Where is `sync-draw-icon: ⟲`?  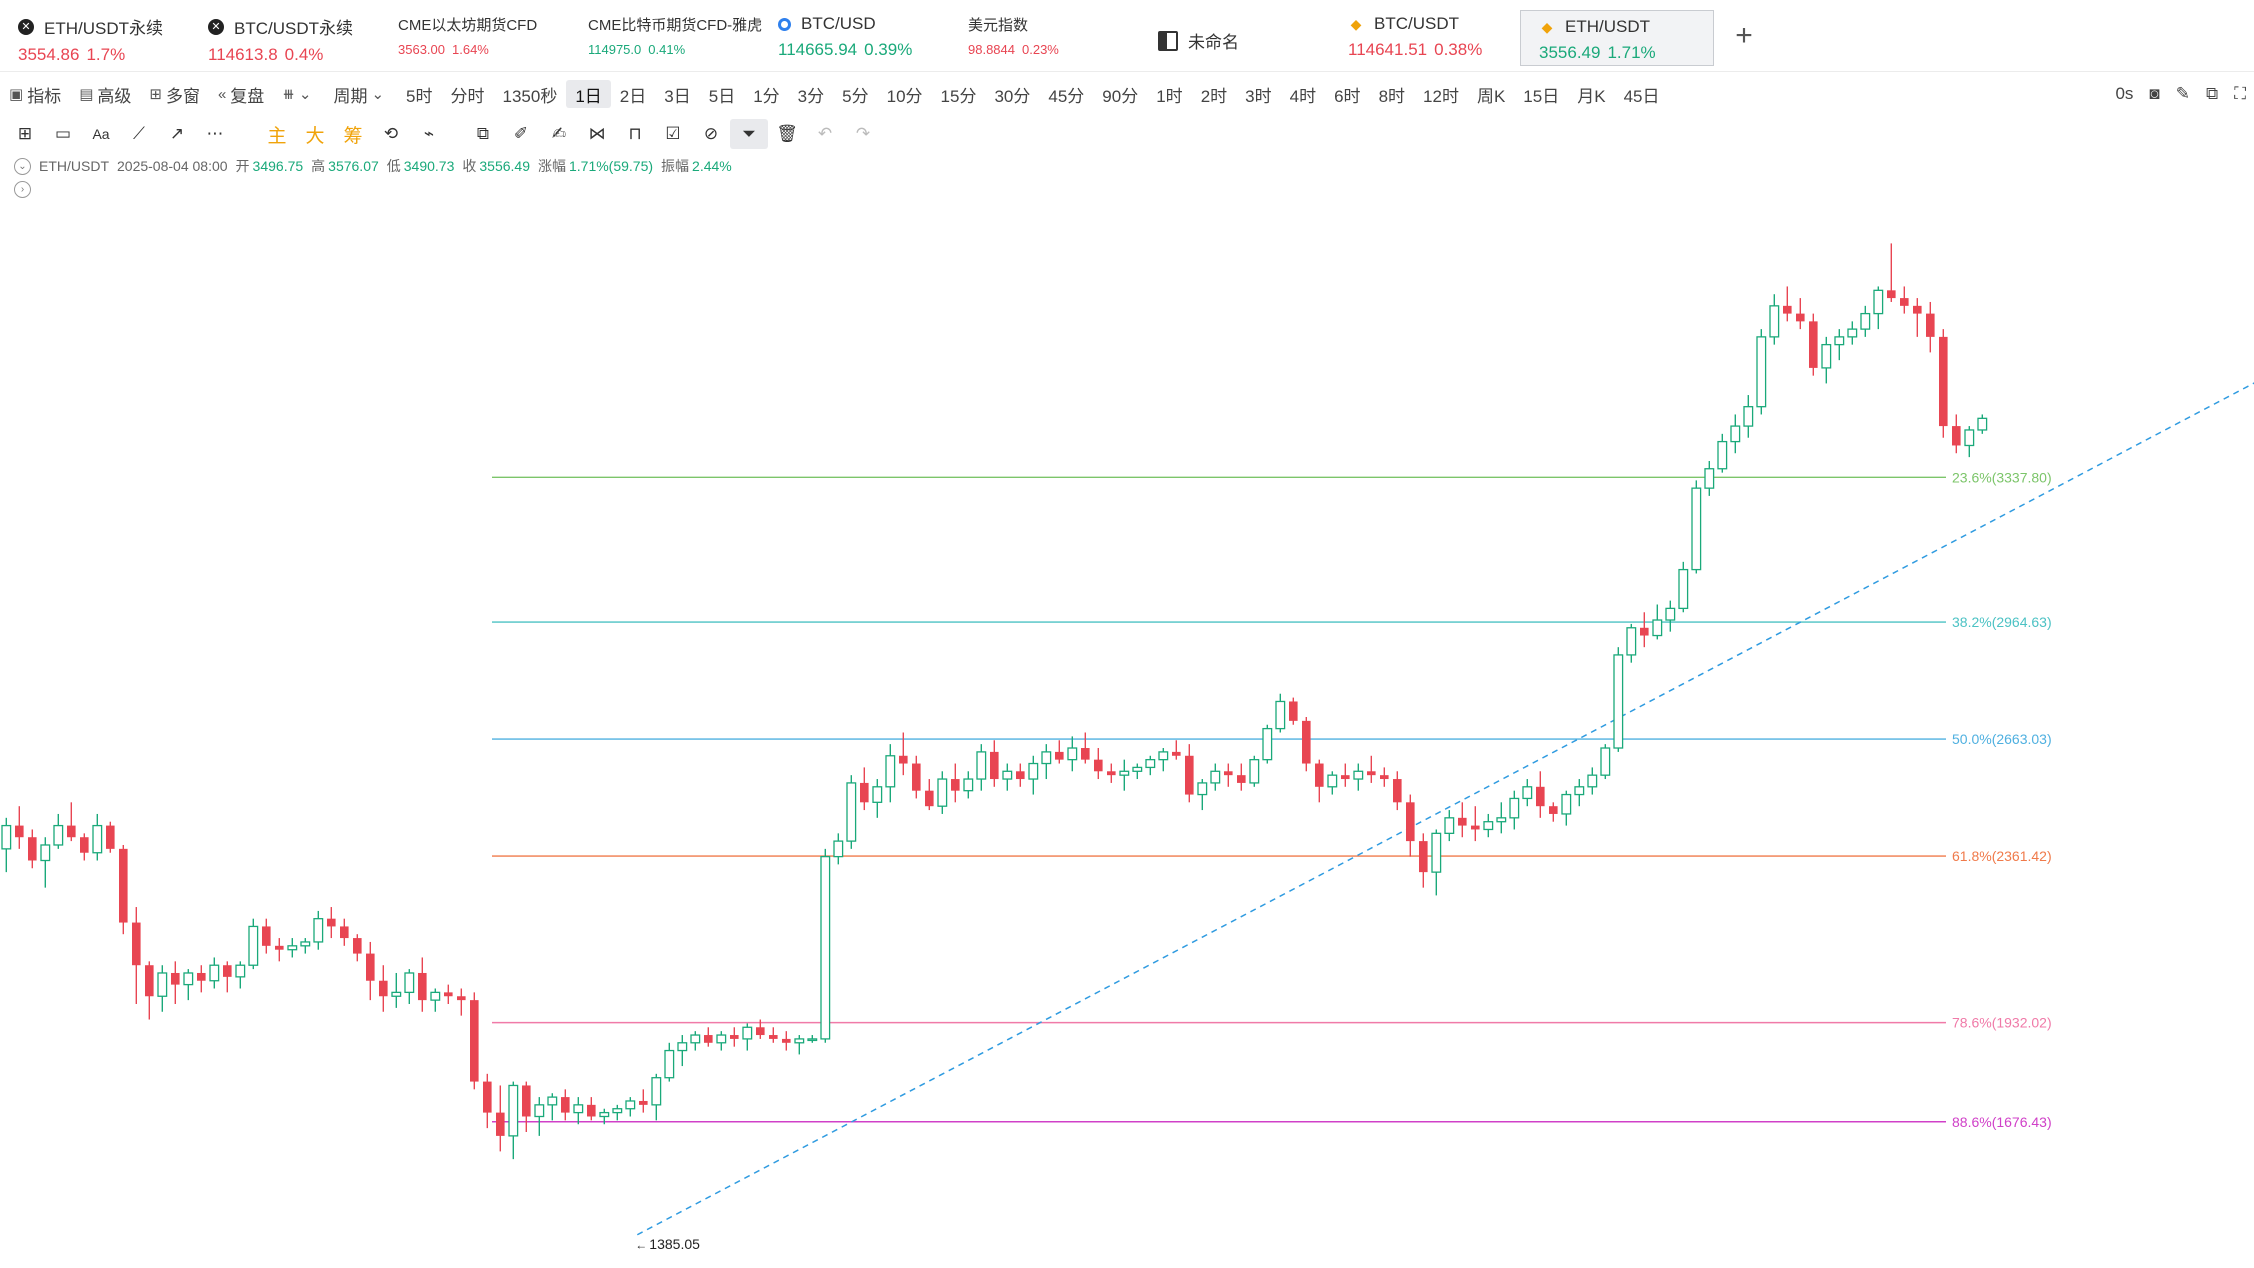 sync-draw-icon: ⟲ is located at coordinates (391, 134).